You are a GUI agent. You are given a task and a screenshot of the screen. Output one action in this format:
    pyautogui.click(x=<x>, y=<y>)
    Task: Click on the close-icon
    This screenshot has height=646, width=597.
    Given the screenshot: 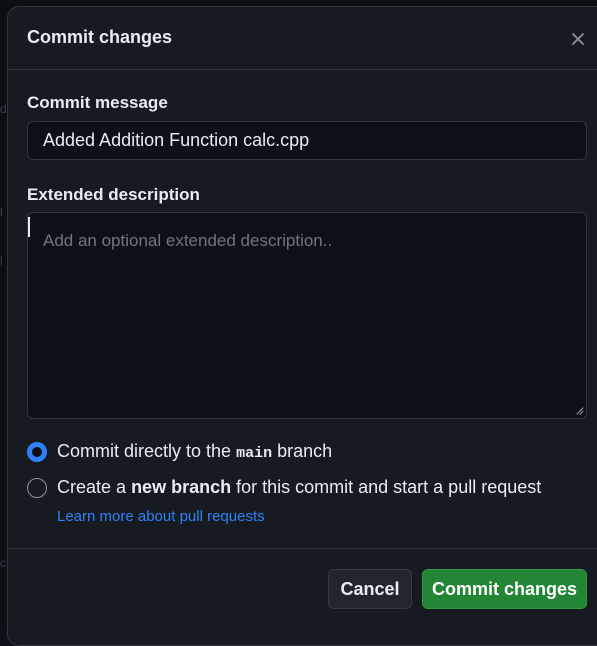 What is the action you would take?
    pyautogui.click(x=578, y=39)
    